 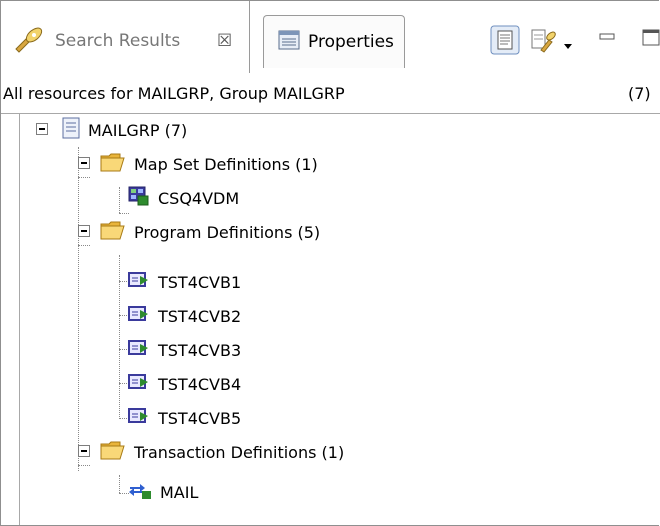 I want to click on search-results-icon, so click(x=29, y=42).